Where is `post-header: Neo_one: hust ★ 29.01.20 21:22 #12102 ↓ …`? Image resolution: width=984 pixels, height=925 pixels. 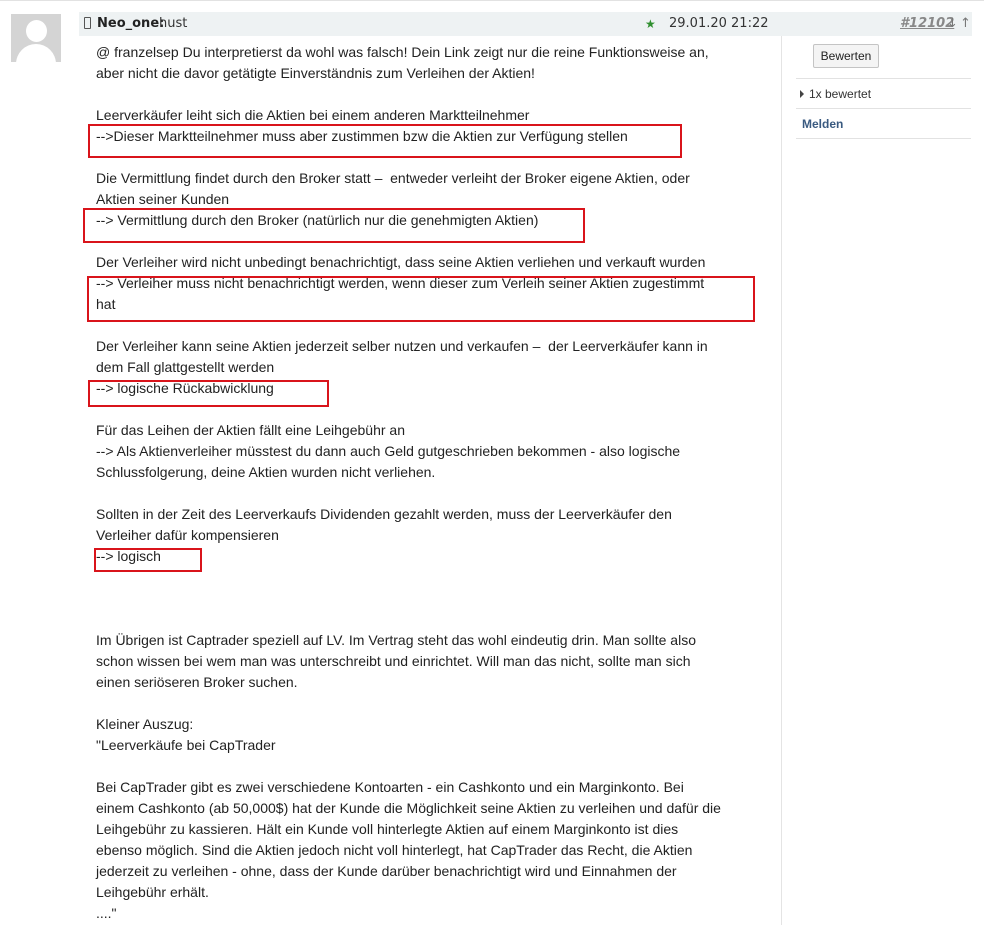
post-header: Neo_one: hust ★ 29.01.20 21:22 #12102 ↓ … is located at coordinates (525, 24).